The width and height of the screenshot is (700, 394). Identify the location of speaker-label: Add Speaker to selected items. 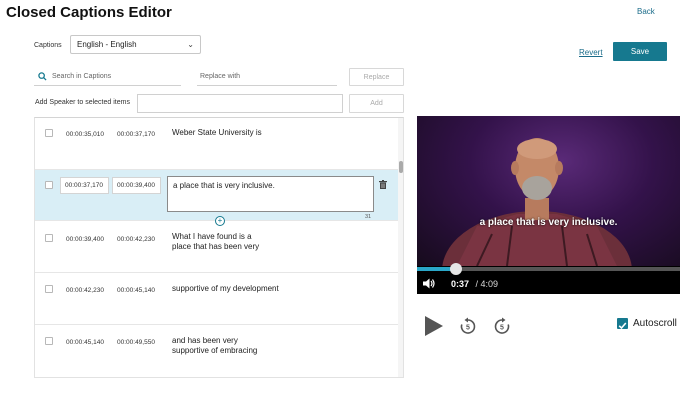
(82, 102).